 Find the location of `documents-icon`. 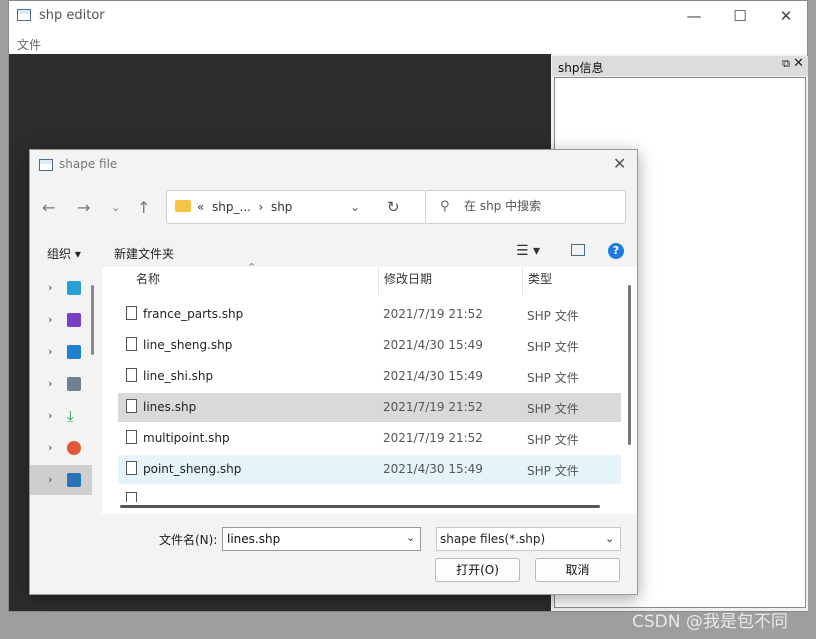

documents-icon is located at coordinates (74, 384).